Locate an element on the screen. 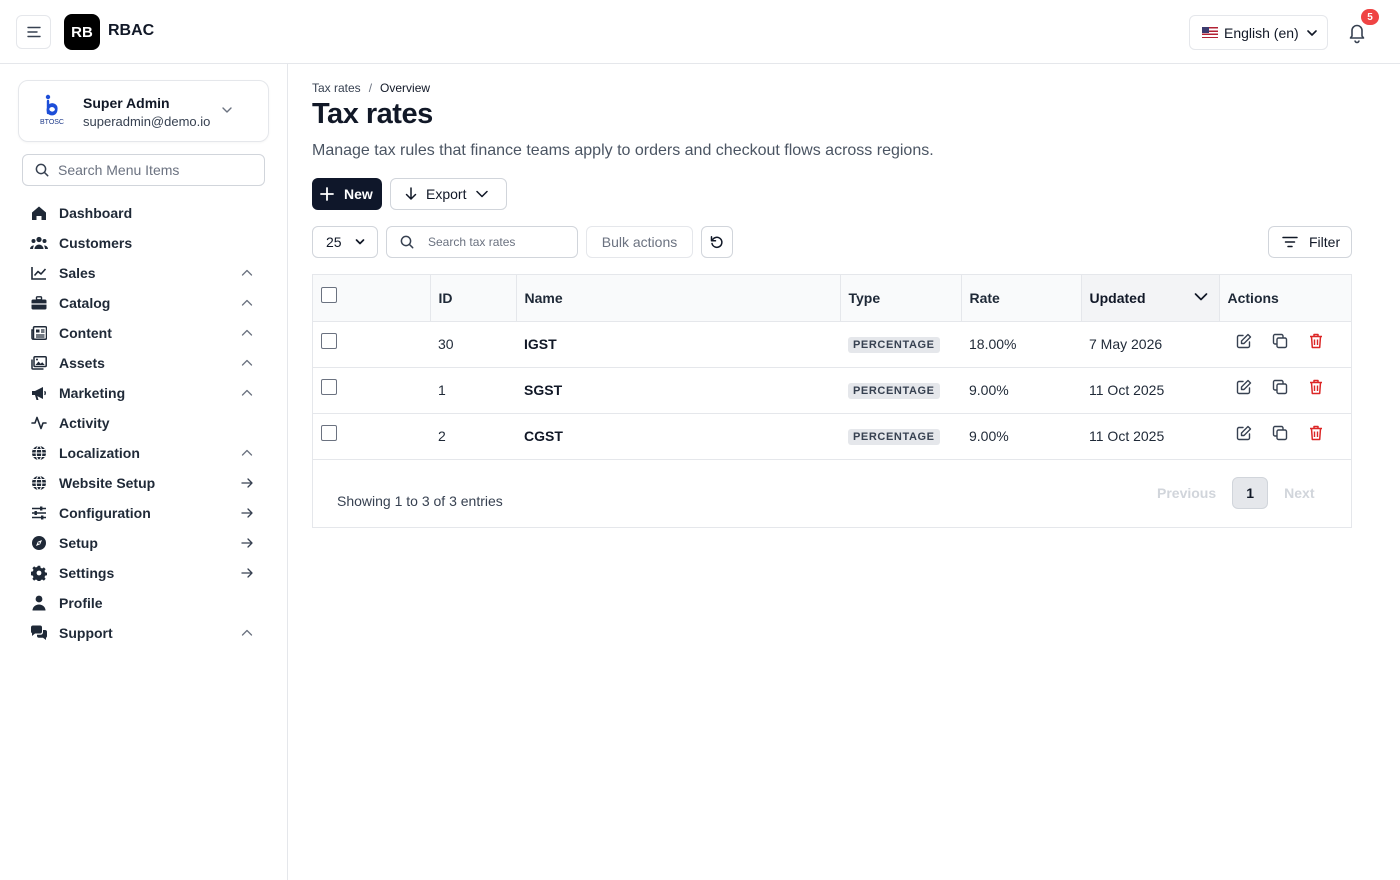 The width and height of the screenshot is (1400, 880). menu-toggle-button is located at coordinates (33, 32).